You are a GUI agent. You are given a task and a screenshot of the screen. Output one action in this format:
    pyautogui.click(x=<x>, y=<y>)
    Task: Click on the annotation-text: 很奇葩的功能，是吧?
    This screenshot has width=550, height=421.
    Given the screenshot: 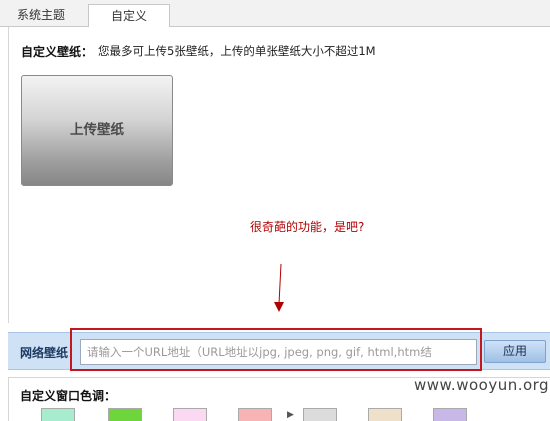 What is the action you would take?
    pyautogui.click(x=307, y=227)
    